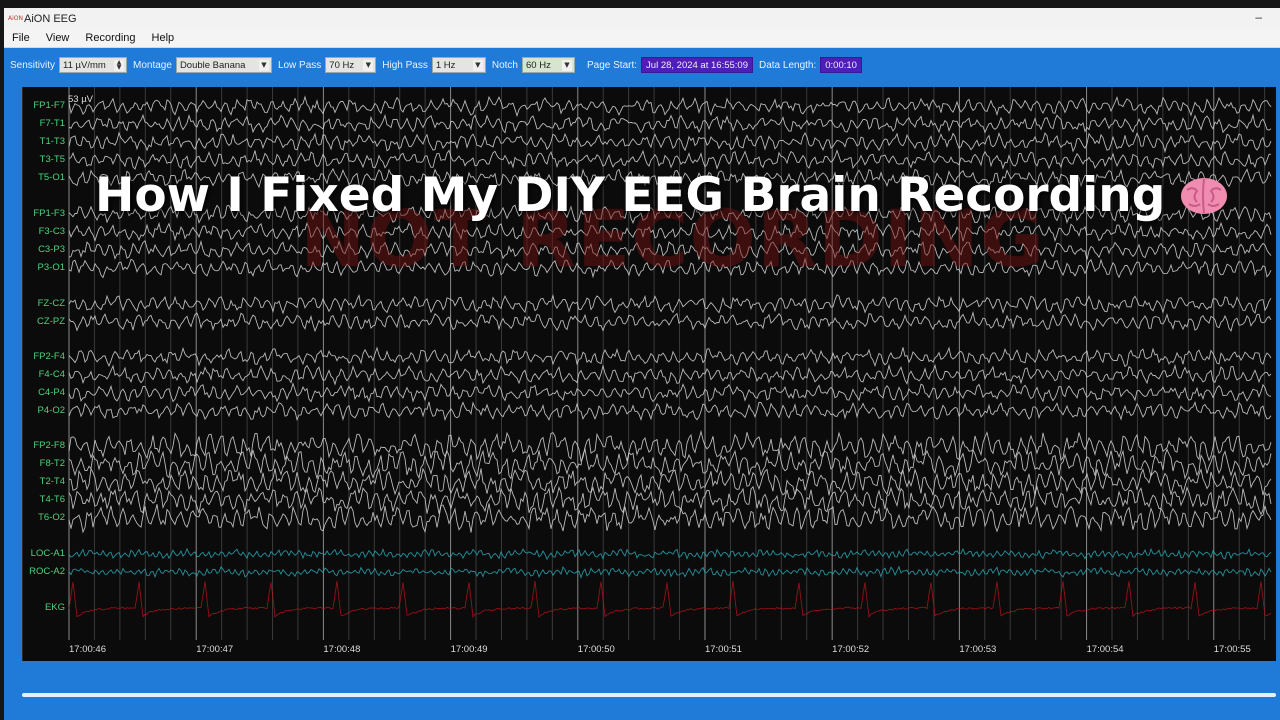 Image resolution: width=1280 pixels, height=720 pixels. I want to click on minimize-button: –, so click(1258, 17).